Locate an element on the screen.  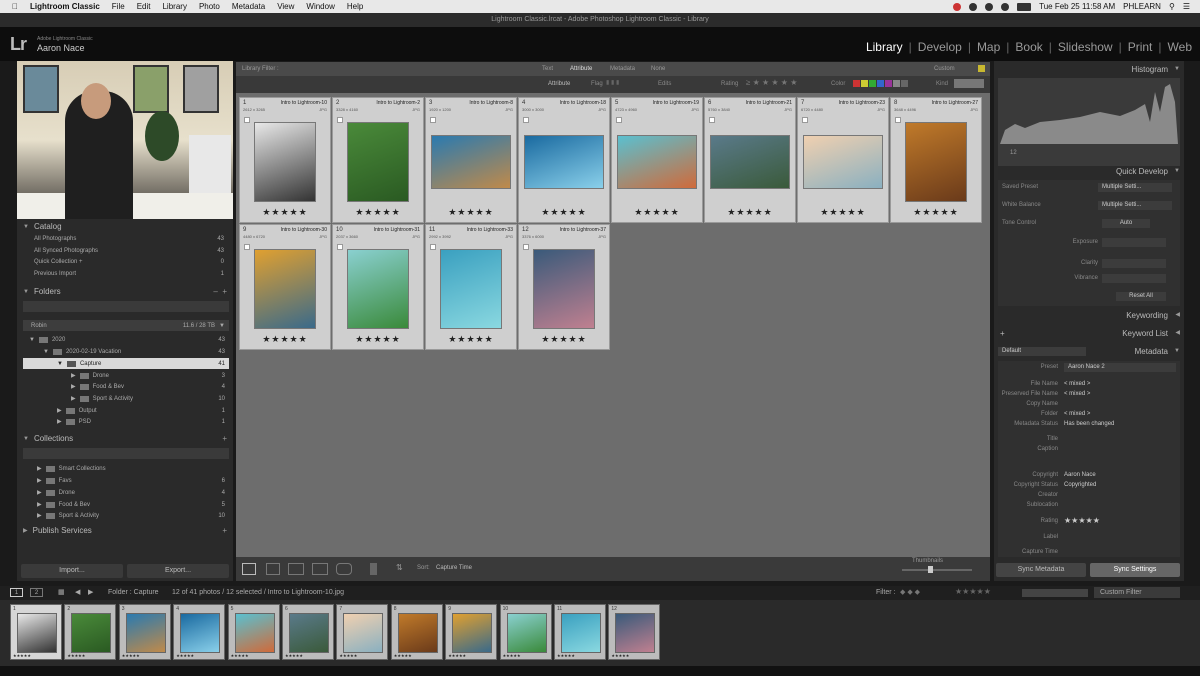
auto-tone-button: Auto is located at coordinates (1126, 223).